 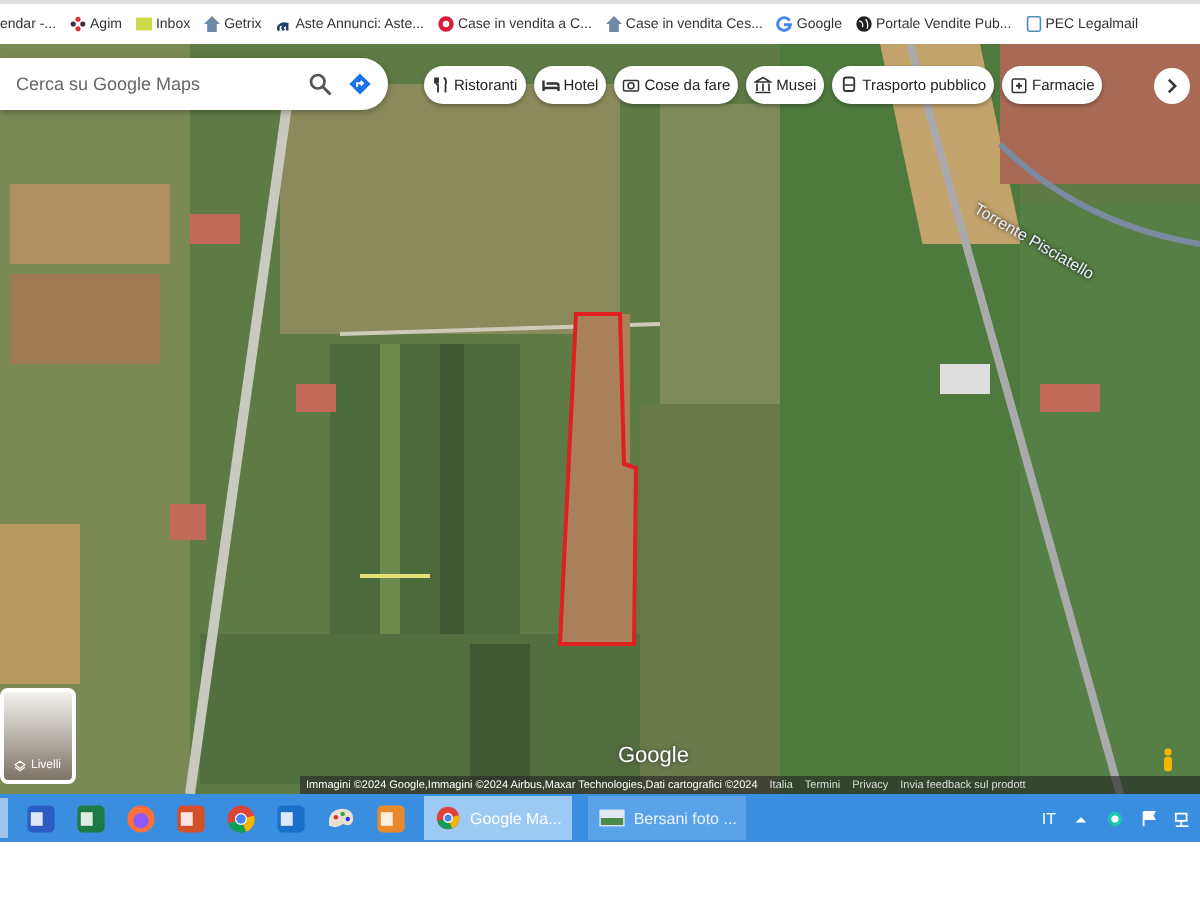 I want to click on flag-icon, so click(x=1149, y=818).